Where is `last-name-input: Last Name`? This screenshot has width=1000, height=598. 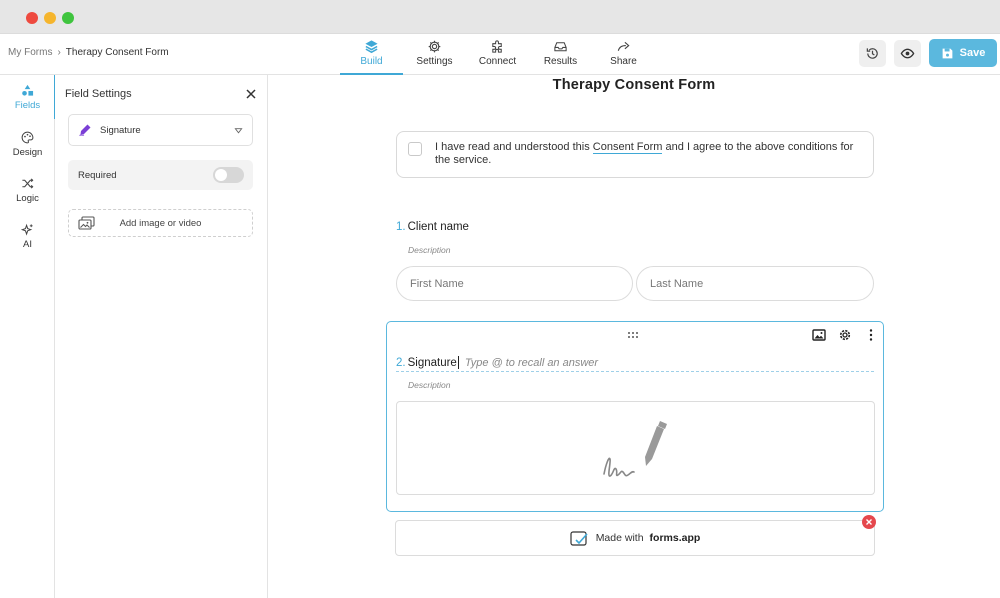
last-name-input: Last Name is located at coordinates (755, 283).